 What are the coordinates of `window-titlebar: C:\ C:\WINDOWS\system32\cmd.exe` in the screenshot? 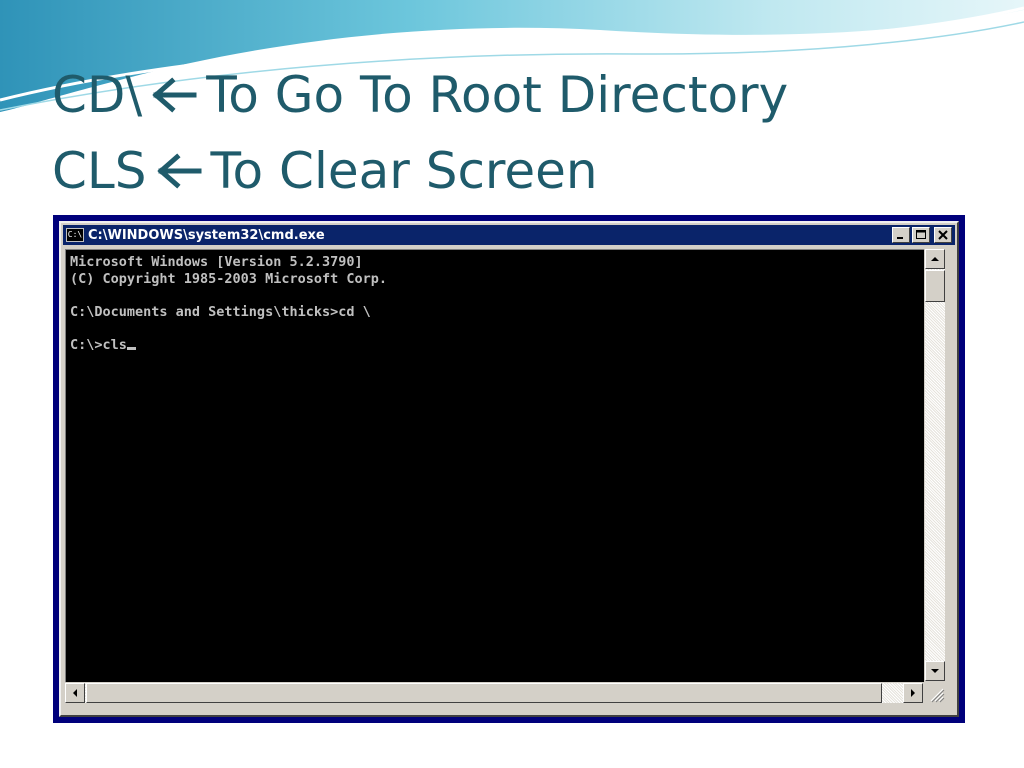 It's located at (509, 235).